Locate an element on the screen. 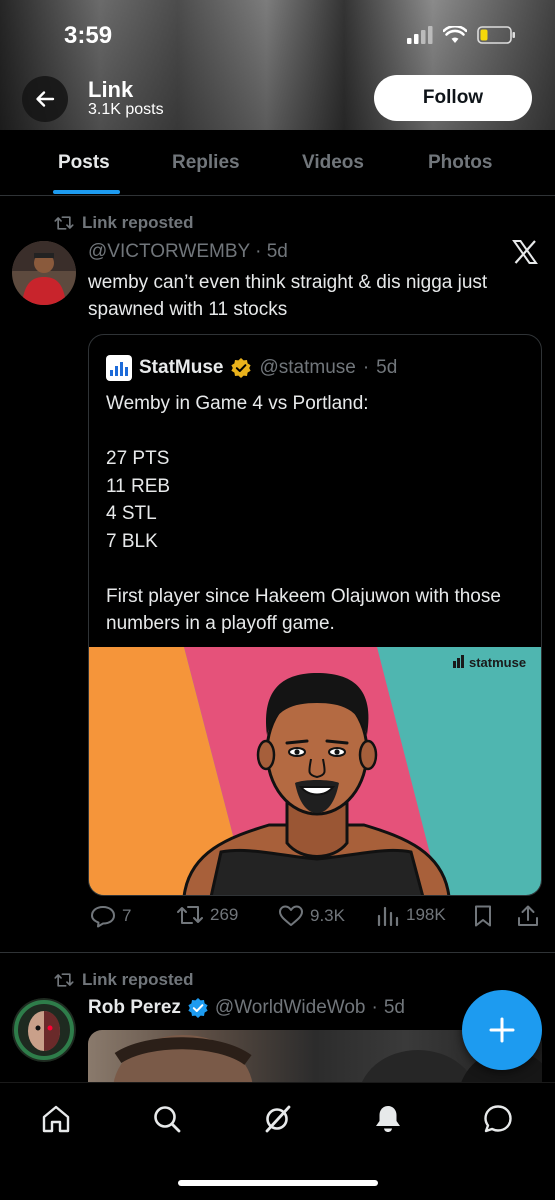  active-tab-indicator is located at coordinates (86, 192).